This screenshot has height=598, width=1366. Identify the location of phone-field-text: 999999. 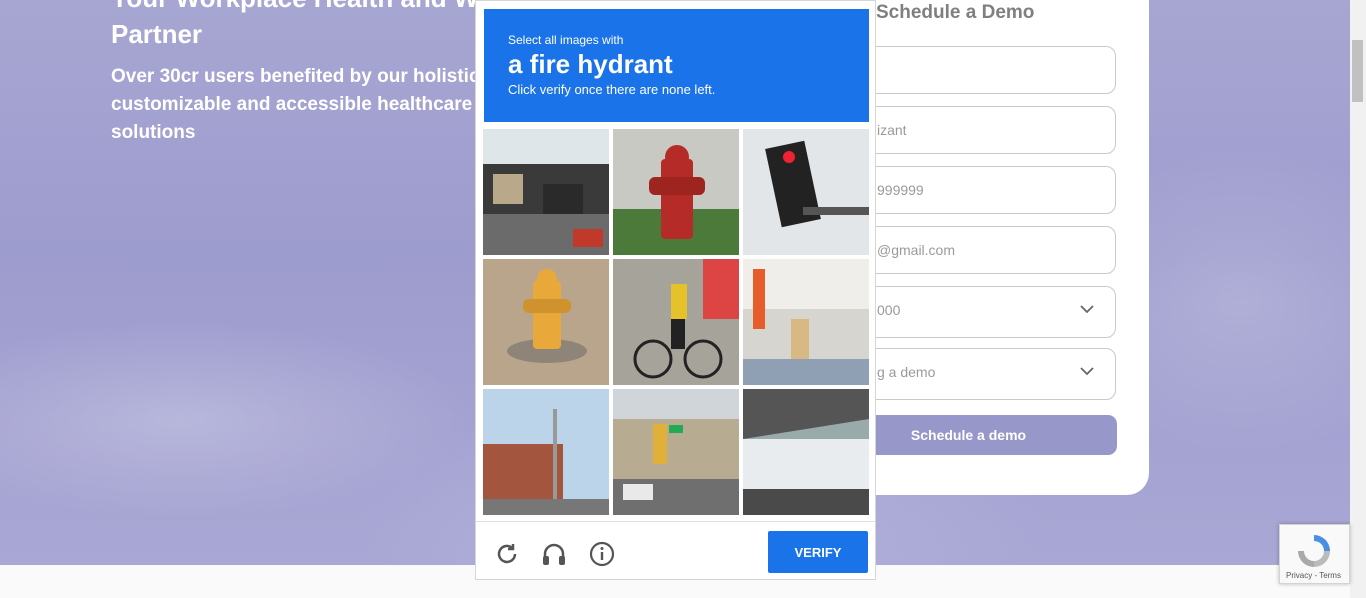
(900, 190).